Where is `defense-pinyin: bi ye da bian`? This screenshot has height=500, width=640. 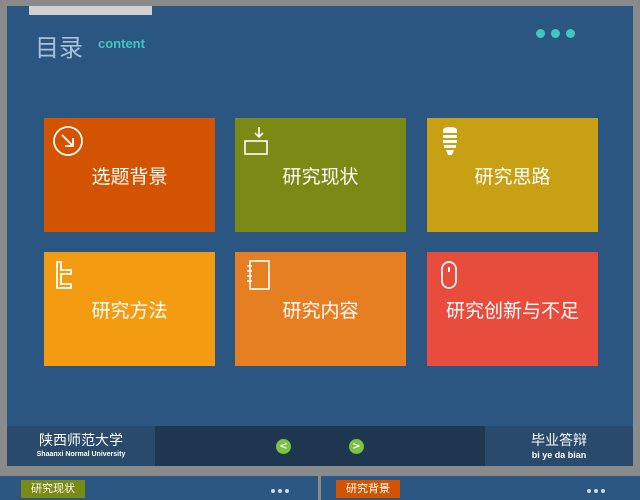 defense-pinyin: bi ye da bian is located at coordinates (559, 455).